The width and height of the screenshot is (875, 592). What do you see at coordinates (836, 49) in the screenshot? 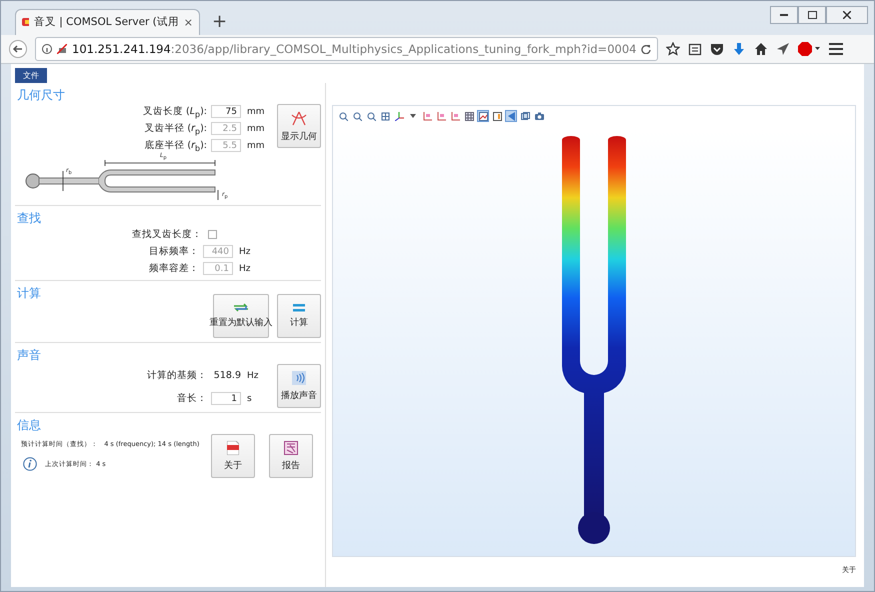
I see `menu-icon` at bounding box center [836, 49].